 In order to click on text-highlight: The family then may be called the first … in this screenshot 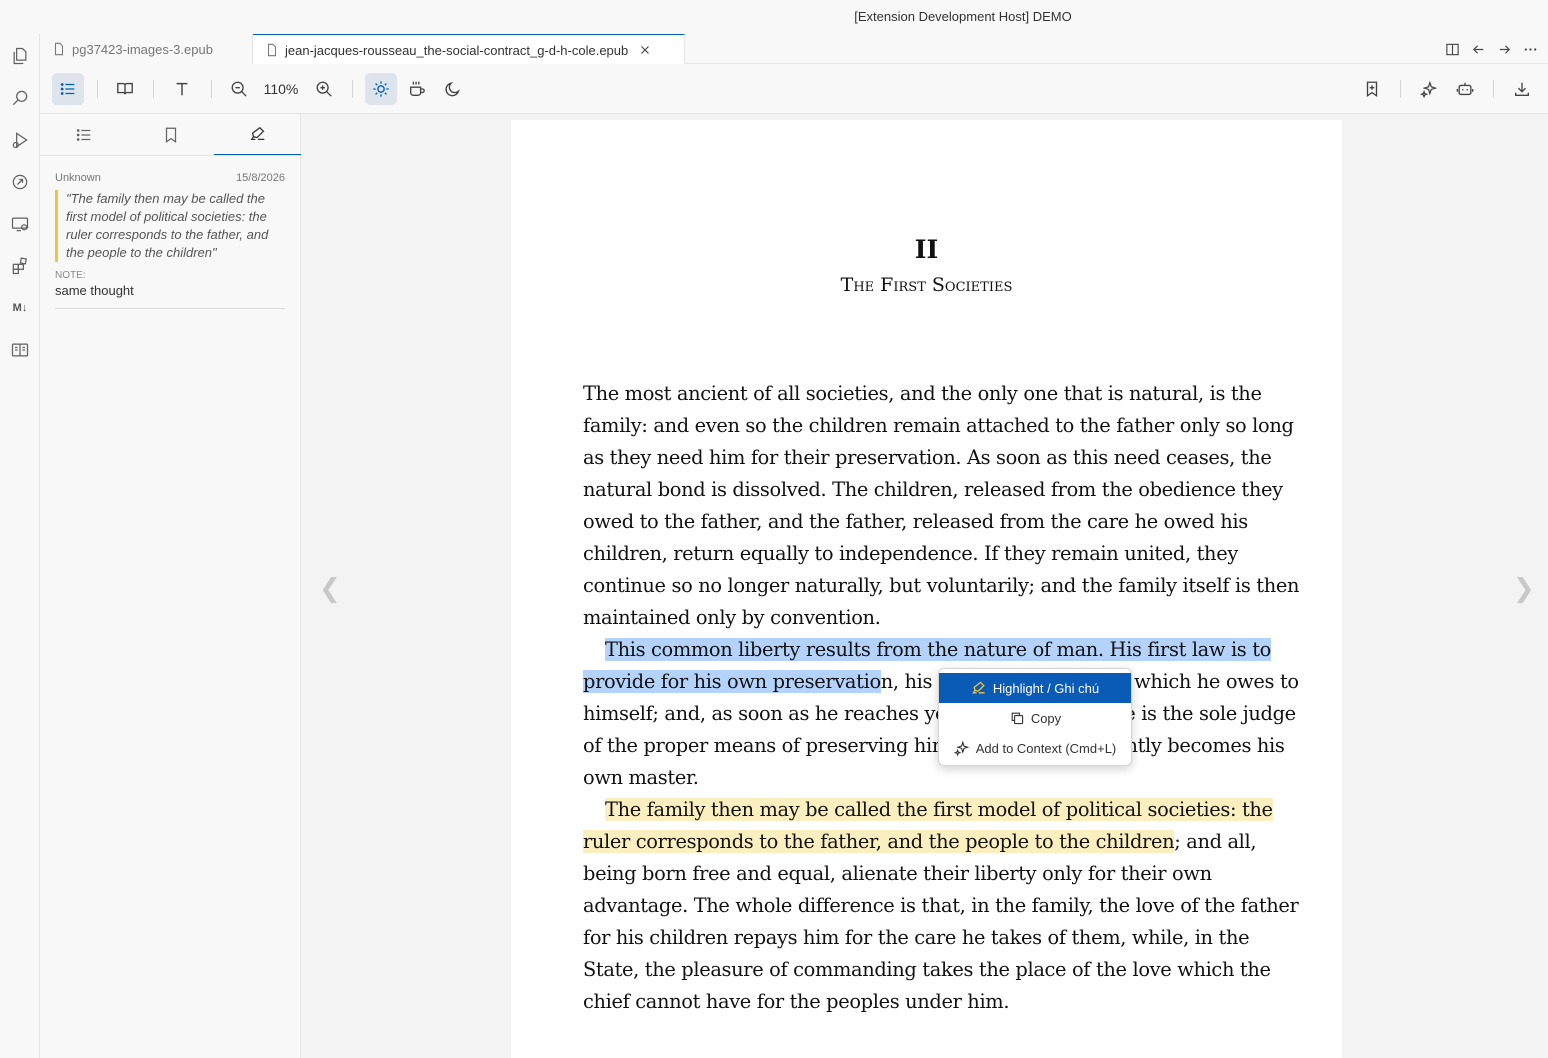, I will do `click(928, 825)`.